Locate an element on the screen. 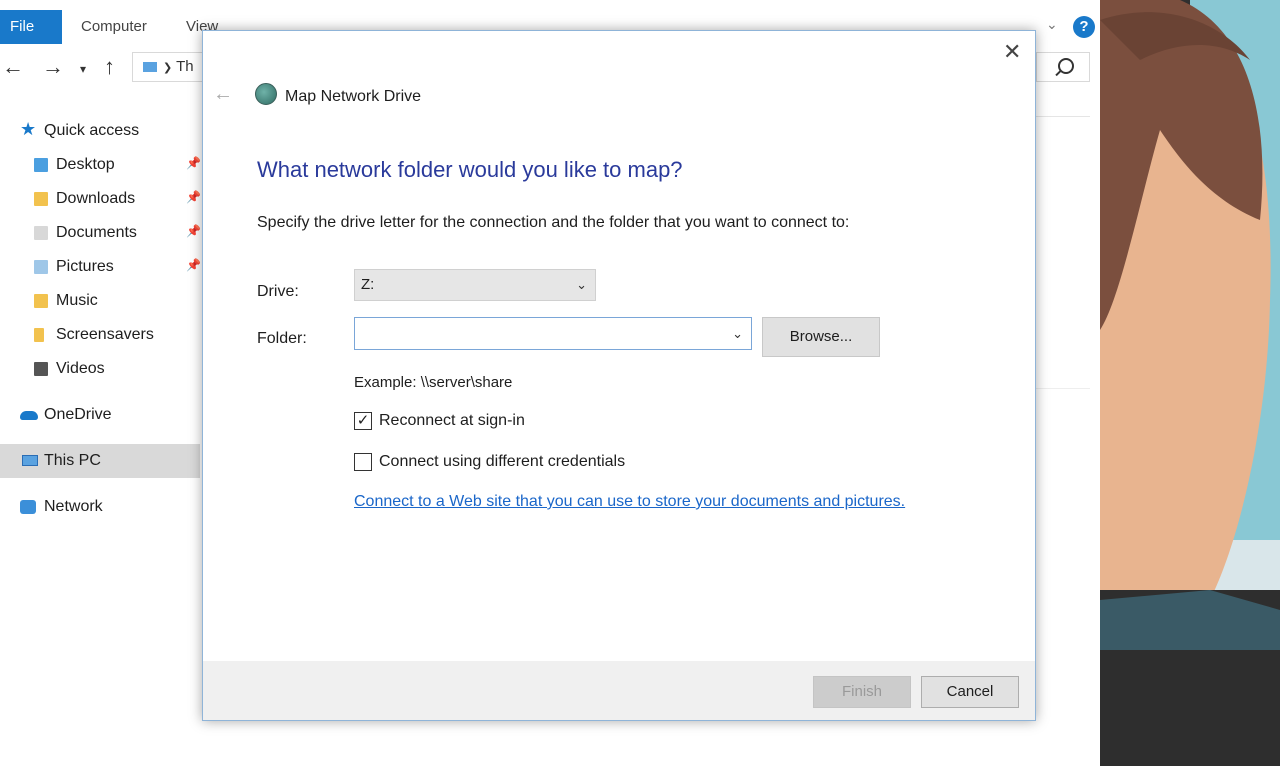  documents-folder-icon is located at coordinates (41, 233).